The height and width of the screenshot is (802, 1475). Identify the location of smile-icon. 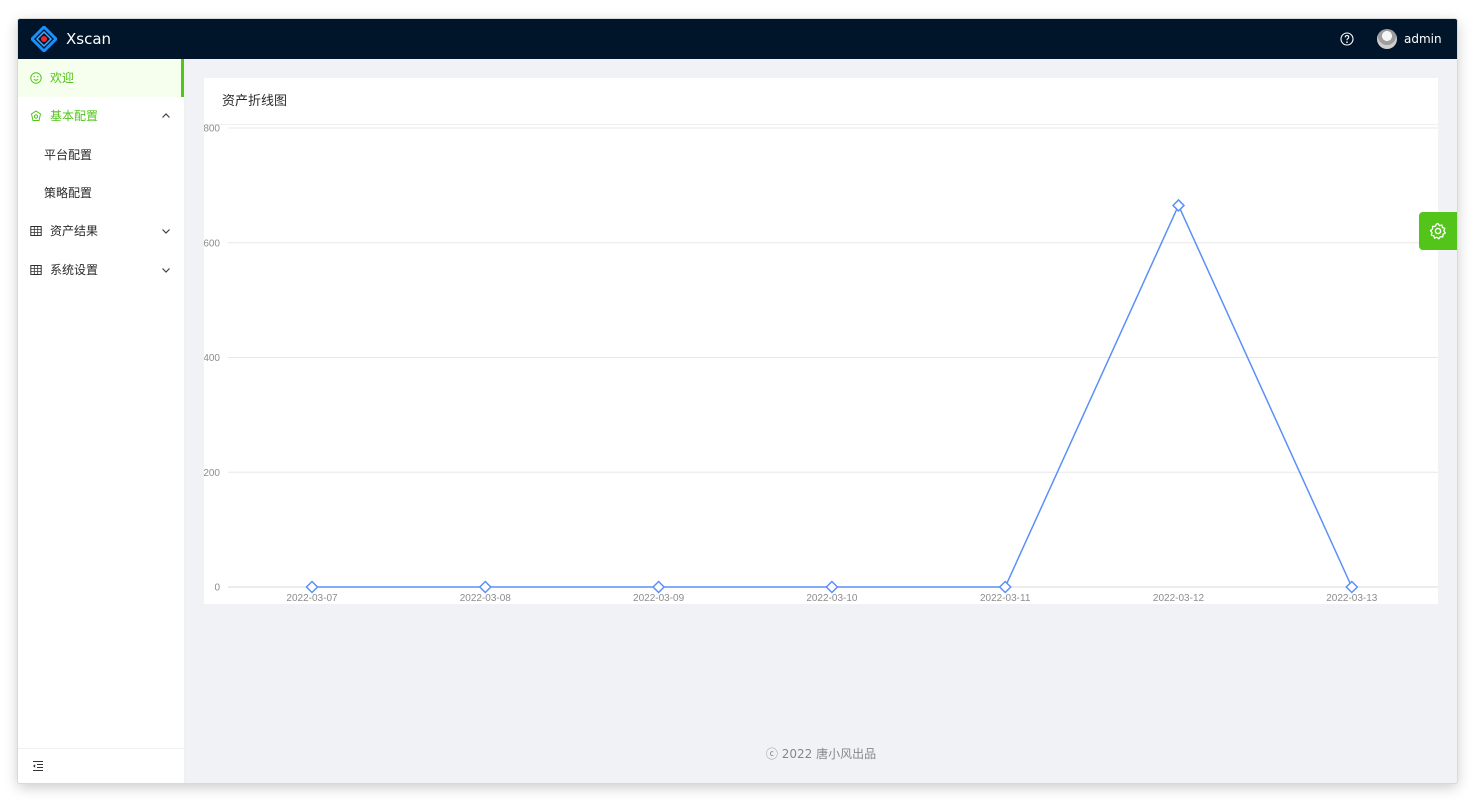
(36, 78).